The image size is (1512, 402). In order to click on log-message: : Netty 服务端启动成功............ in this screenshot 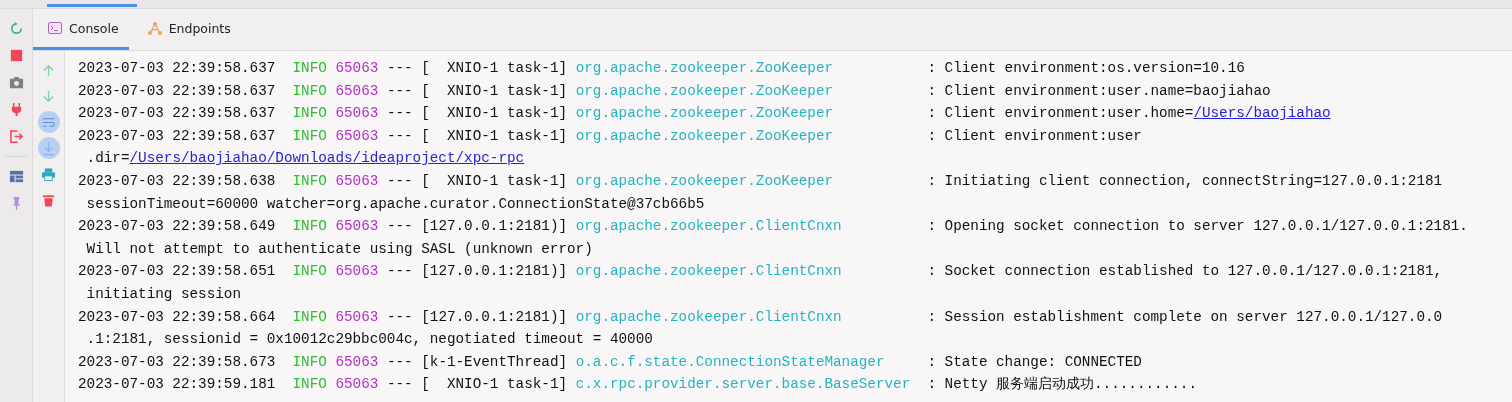, I will do `click(1062, 385)`.